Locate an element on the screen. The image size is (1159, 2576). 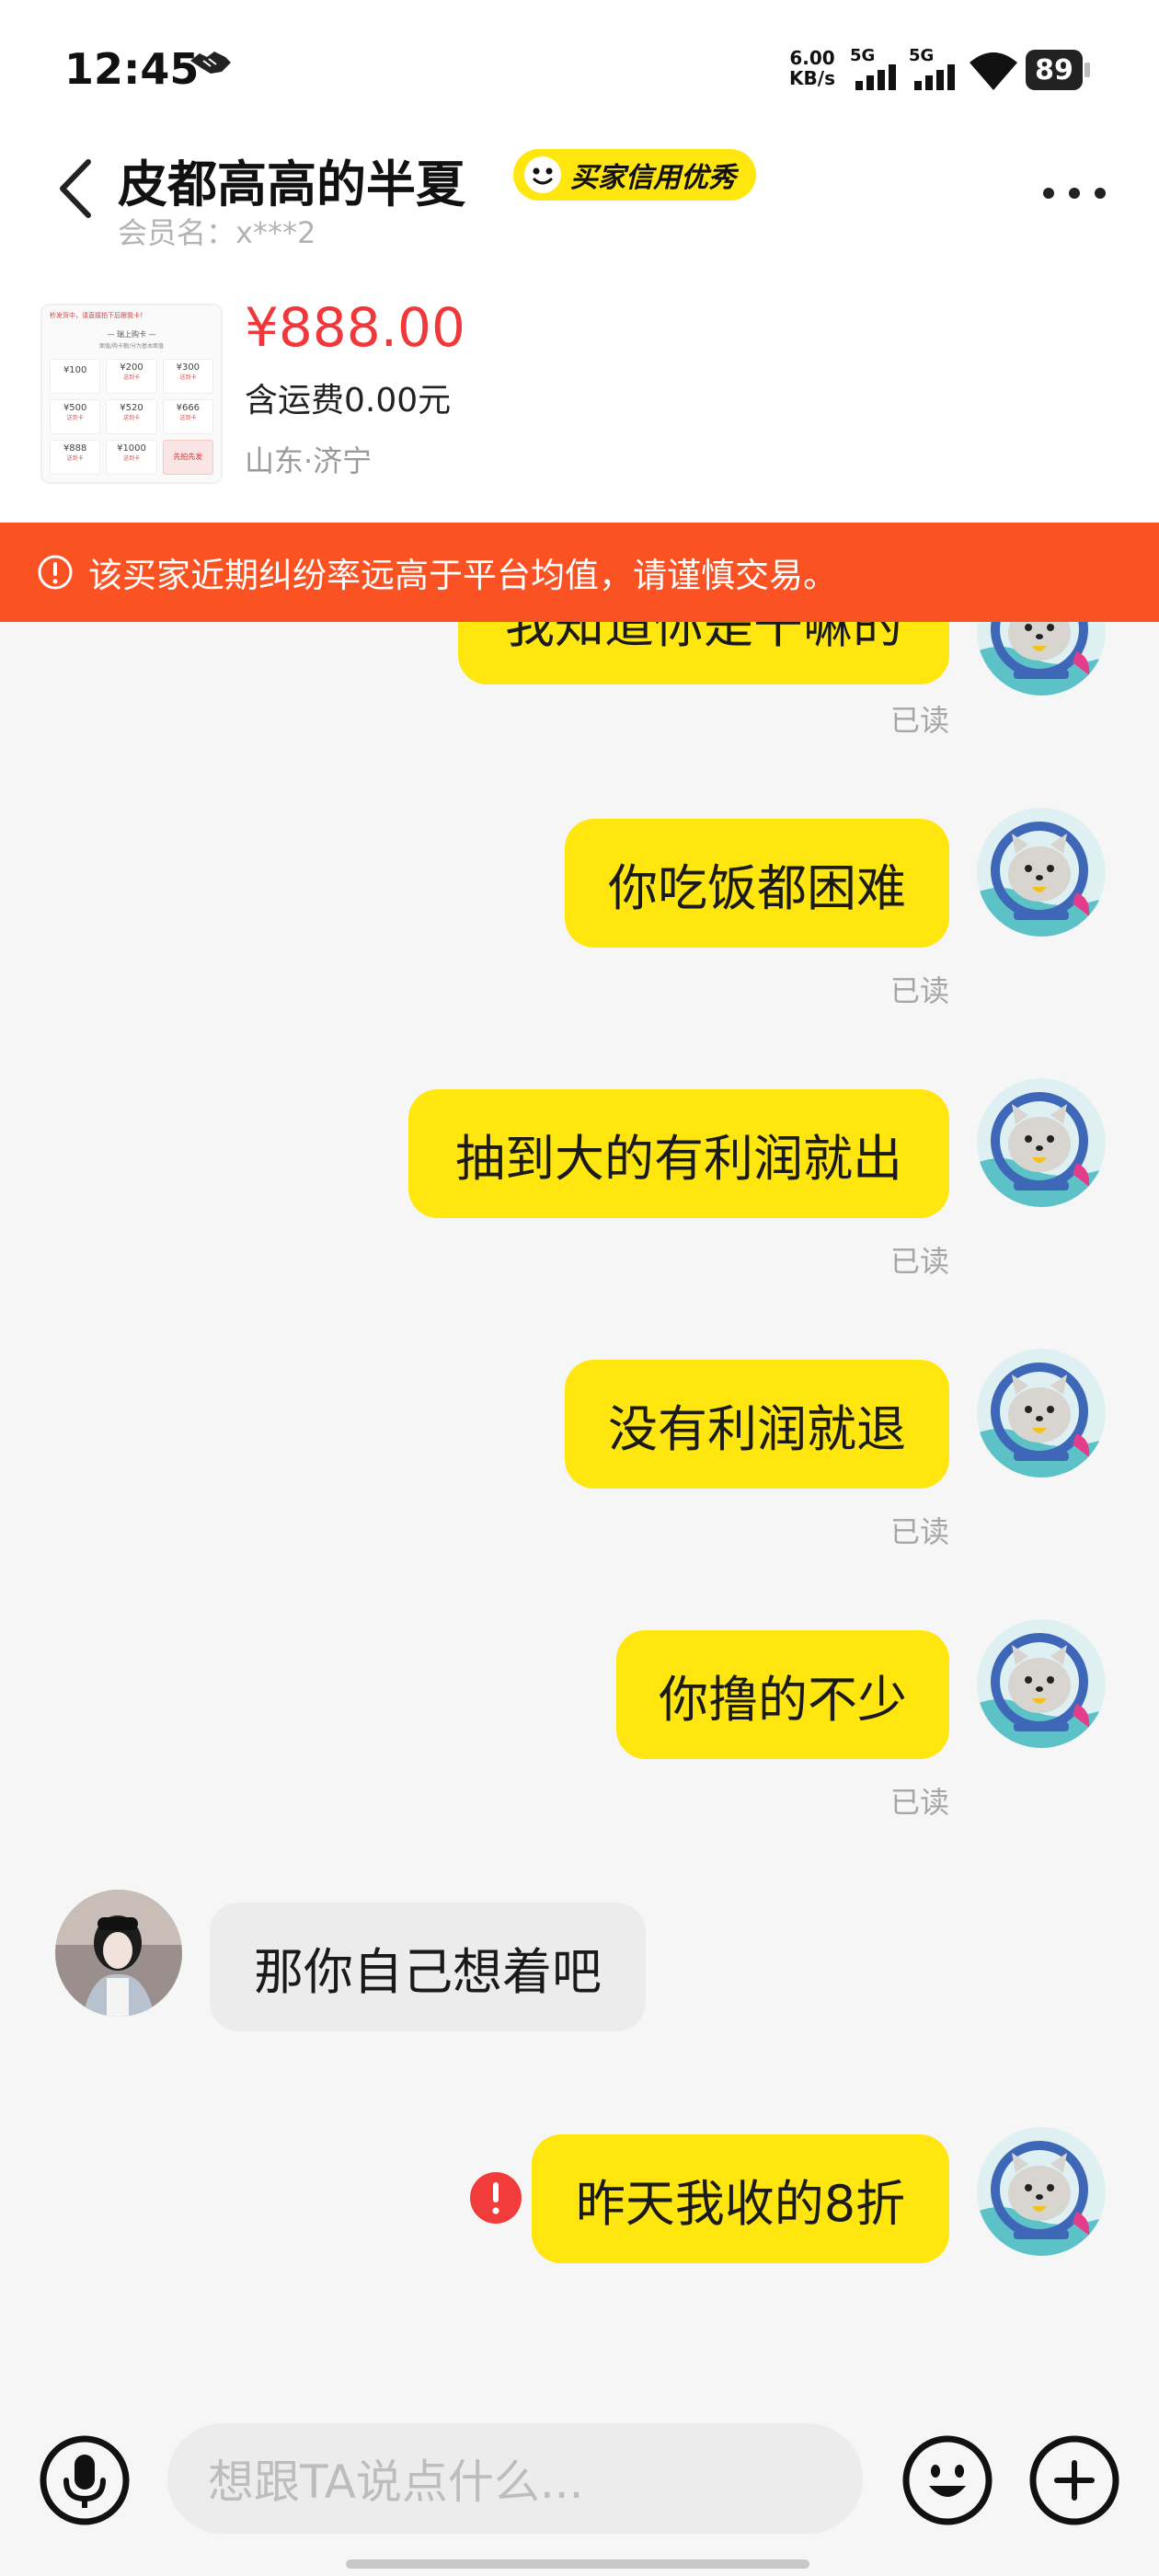
error-icon is located at coordinates (495, 2198).